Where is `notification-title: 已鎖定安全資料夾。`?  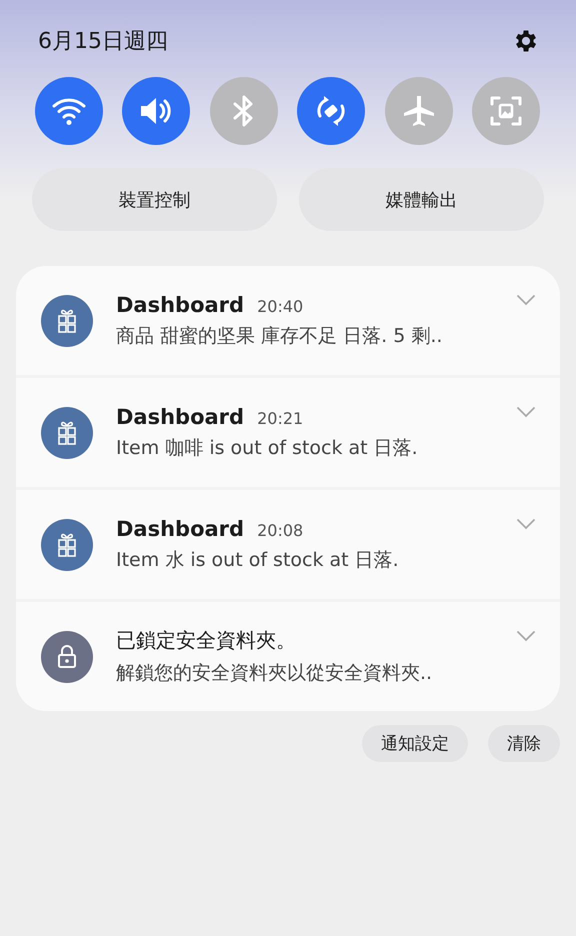 notification-title: 已鎖定安全資料夾。 is located at coordinates (206, 640).